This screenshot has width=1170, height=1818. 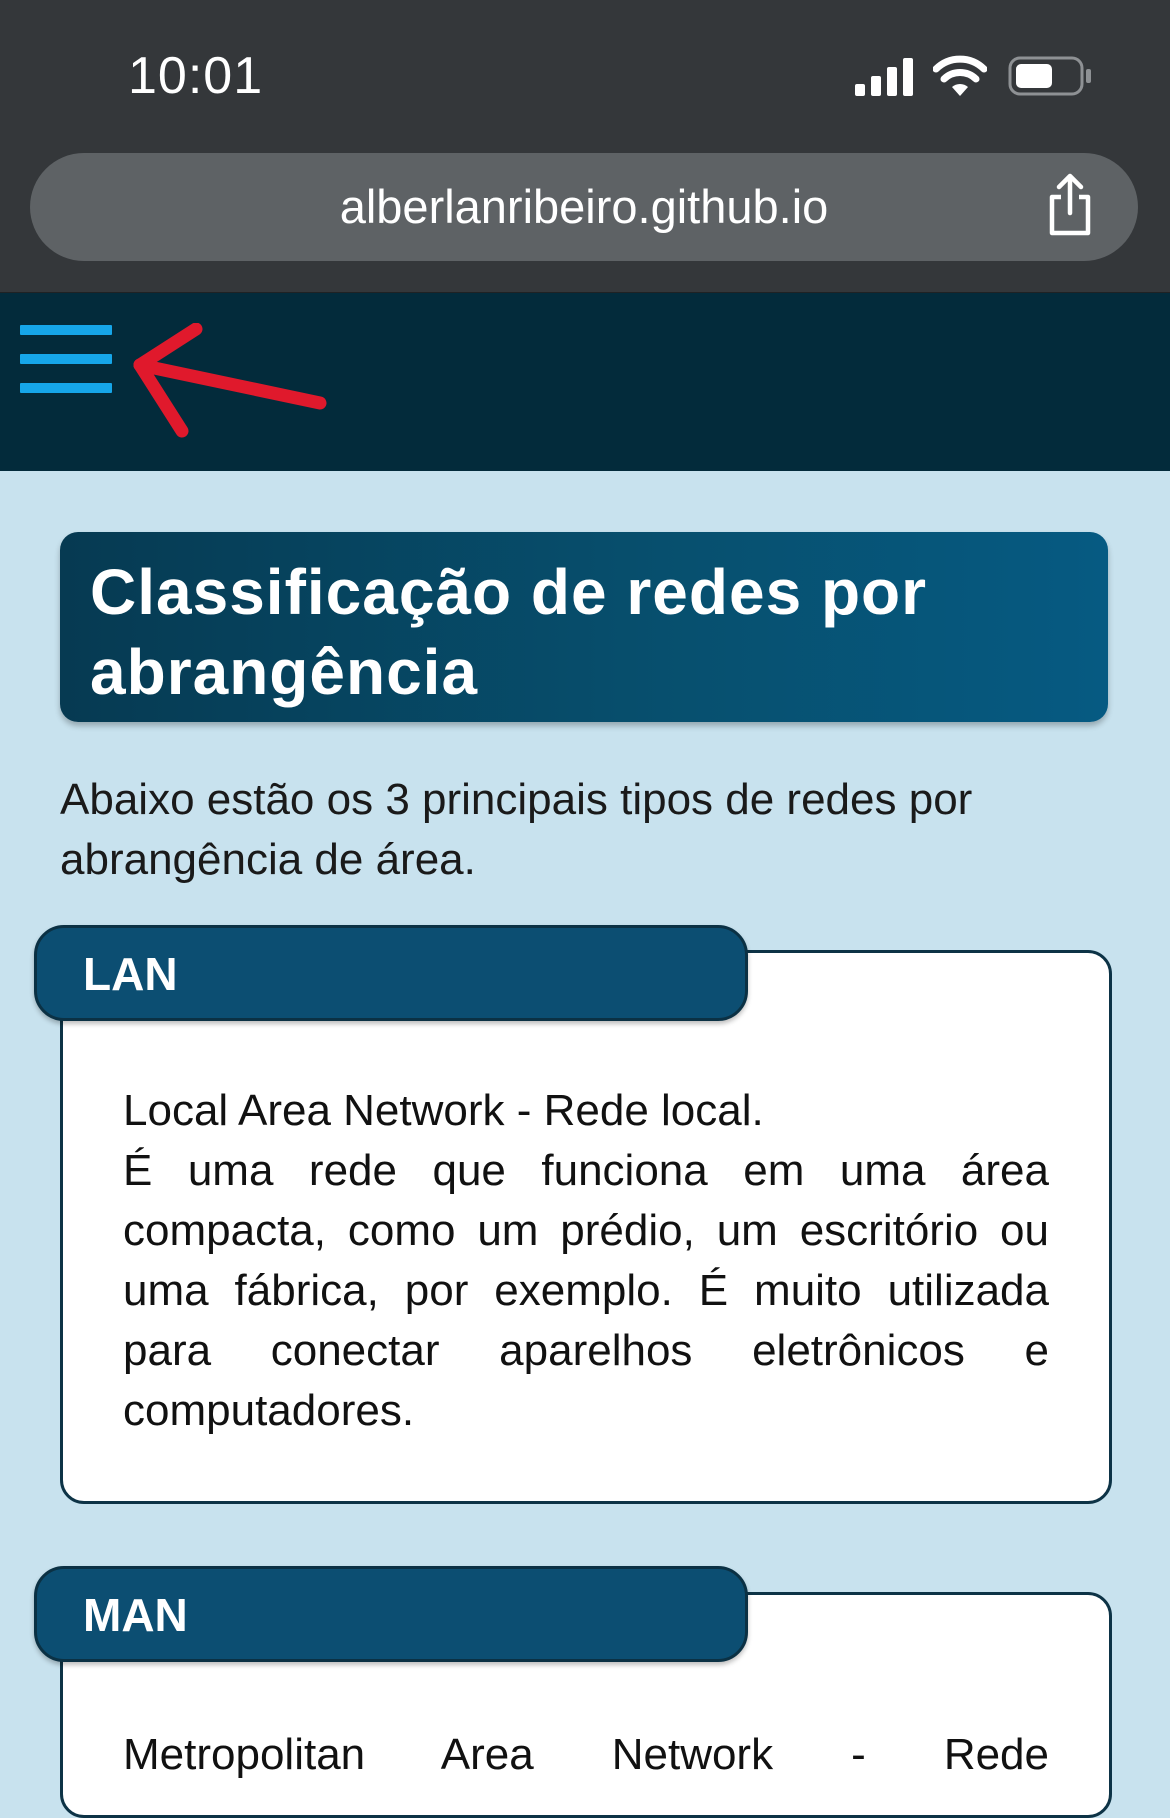 I want to click on url-text: alberlanribeiro.github.io, so click(x=584, y=206).